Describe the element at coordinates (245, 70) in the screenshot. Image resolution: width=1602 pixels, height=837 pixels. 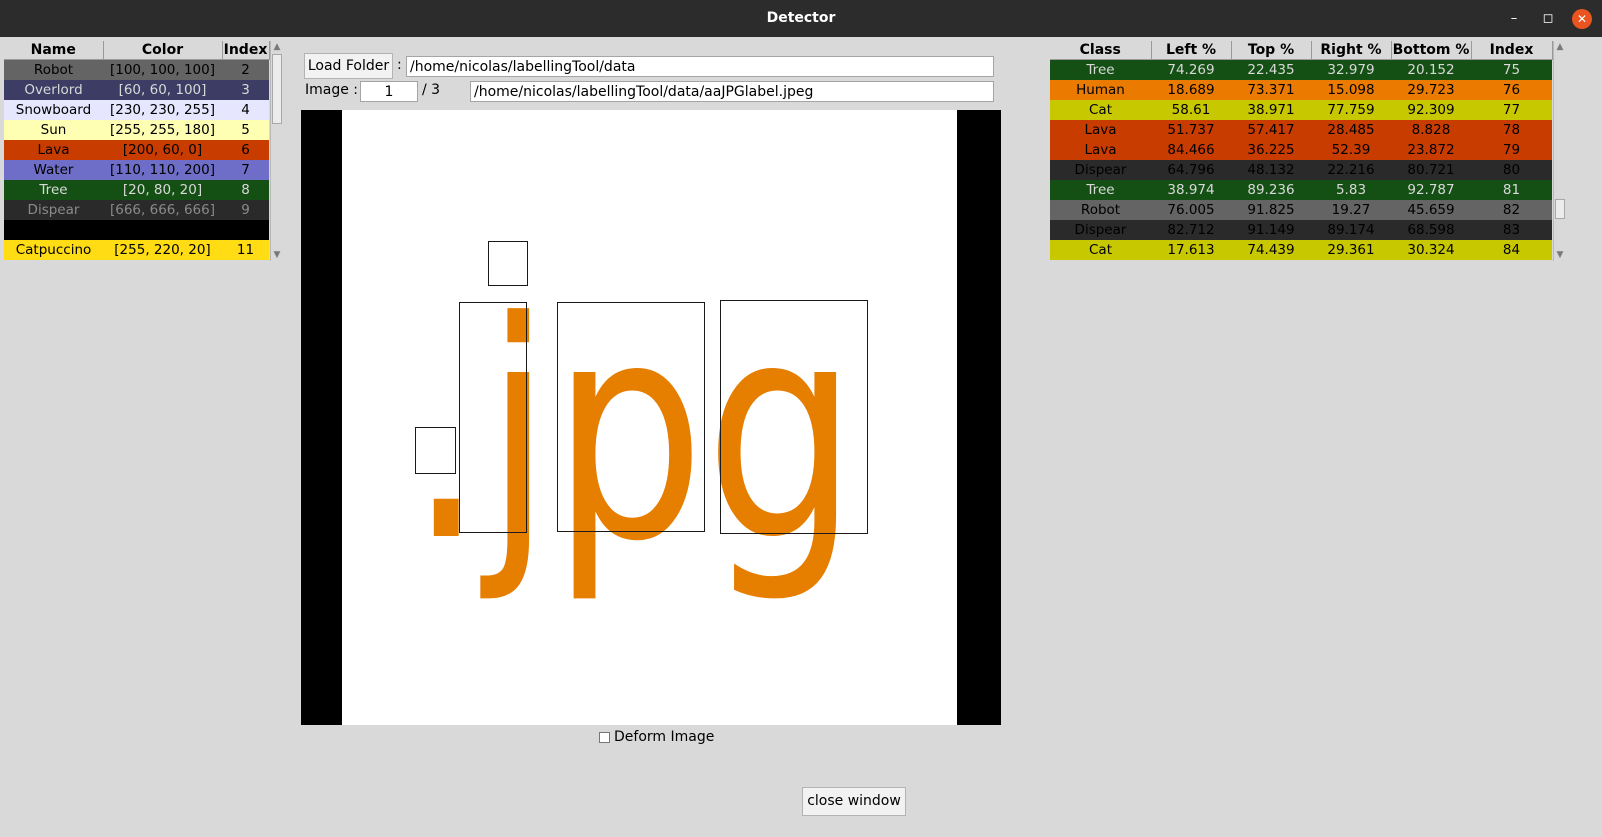
I see `class-row-index: 2` at that location.